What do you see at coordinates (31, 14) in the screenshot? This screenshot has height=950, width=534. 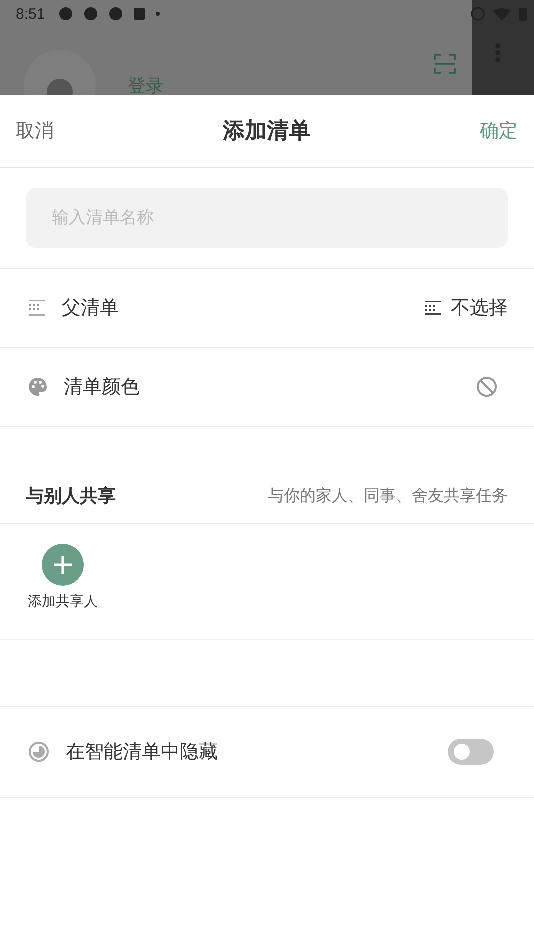 I see `status-time: 8:51` at bounding box center [31, 14].